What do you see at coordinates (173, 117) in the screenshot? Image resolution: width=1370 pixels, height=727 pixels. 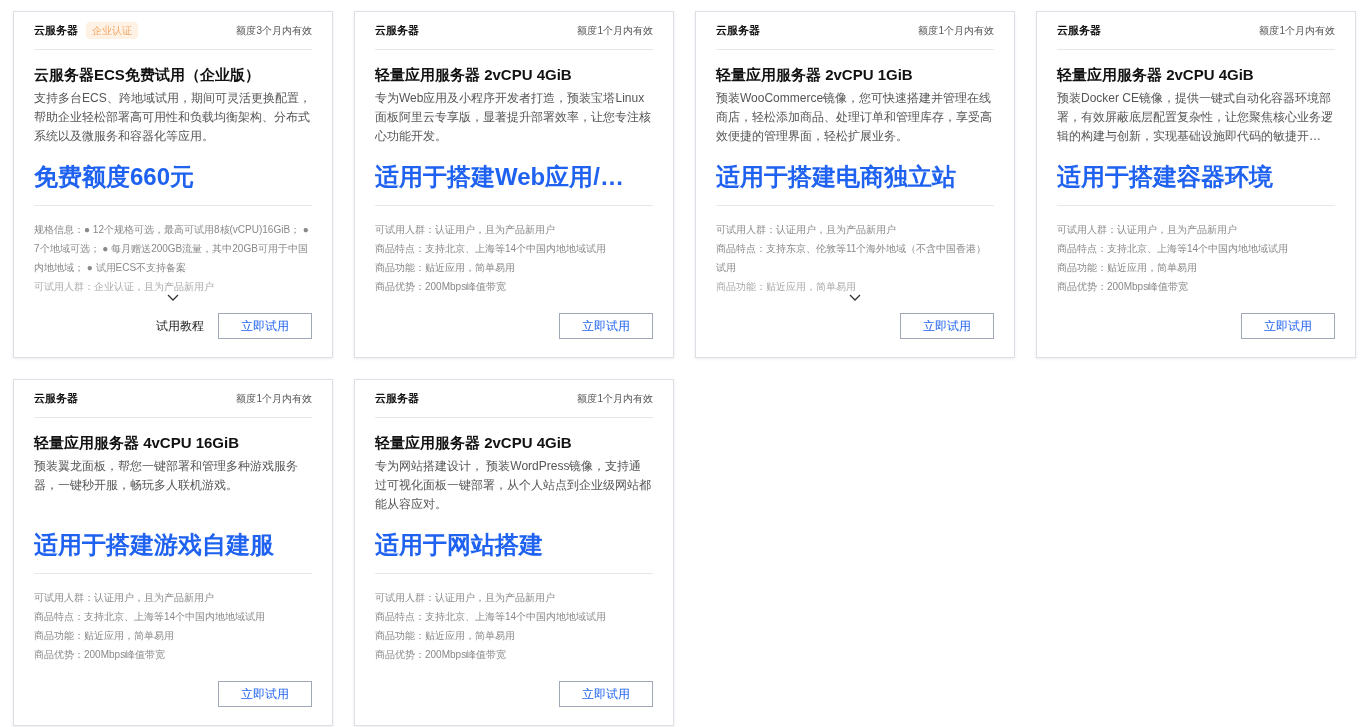 I see `product-description: 支持多台ECS、跨地域试用，期间可灵活更换配置，帮助企业轻松部署高可用性和负载均衡架构、分布式系统以及微服务和容器化等应用。` at bounding box center [173, 117].